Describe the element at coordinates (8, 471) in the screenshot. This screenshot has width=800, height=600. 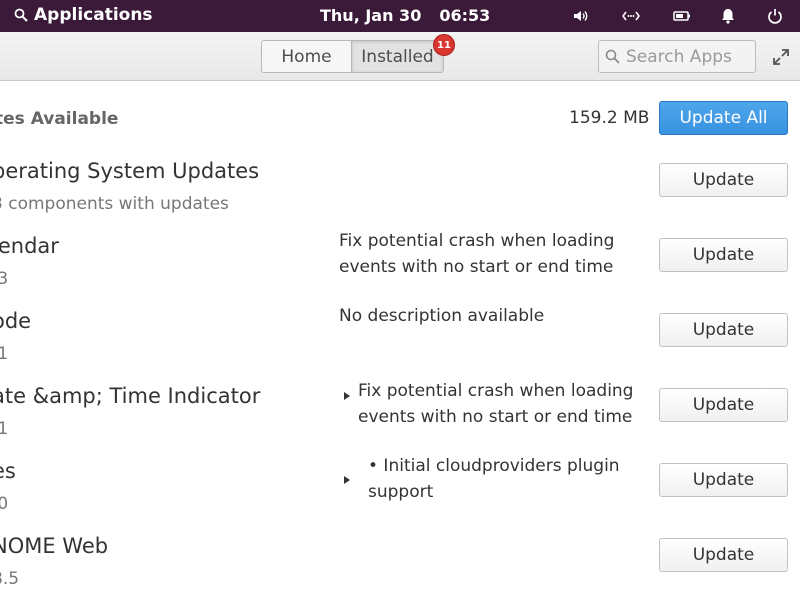
I see `app-name: es` at that location.